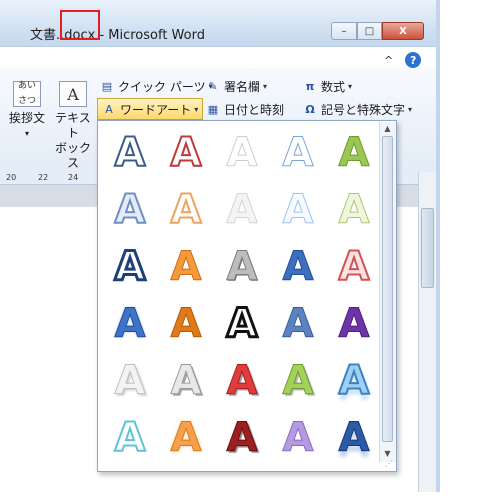 This screenshot has width=485, height=500. What do you see at coordinates (354, 438) in the screenshot?
I see `wordart-style-navy-reflect: A` at bounding box center [354, 438].